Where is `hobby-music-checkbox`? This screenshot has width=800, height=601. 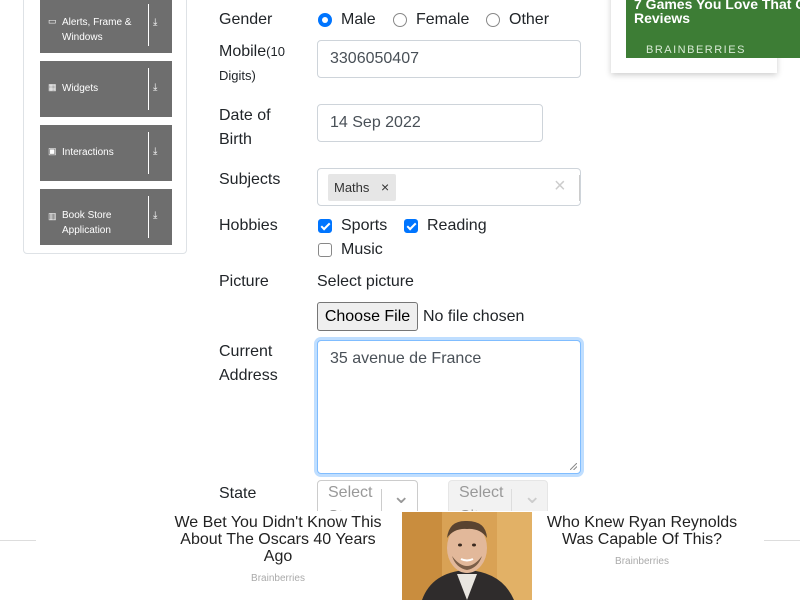 hobby-music-checkbox is located at coordinates (325, 250).